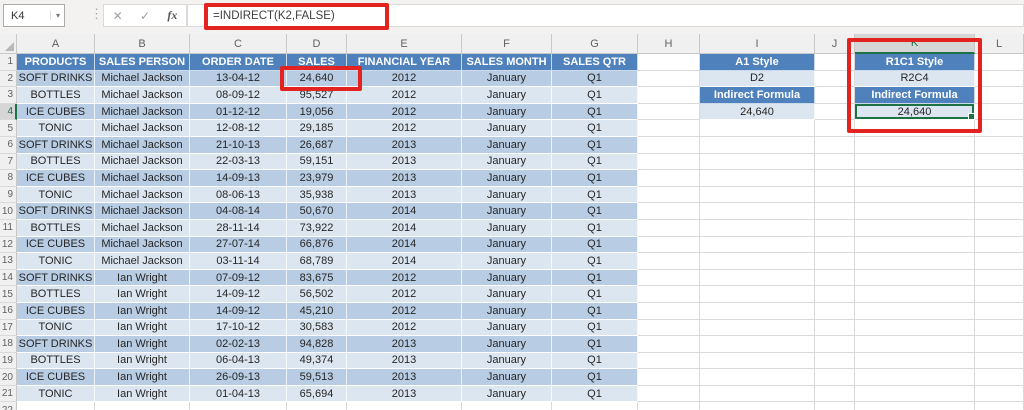  Describe the element at coordinates (56, 278) in the screenshot. I see `cell-A14: SOFT DRINKS` at that location.